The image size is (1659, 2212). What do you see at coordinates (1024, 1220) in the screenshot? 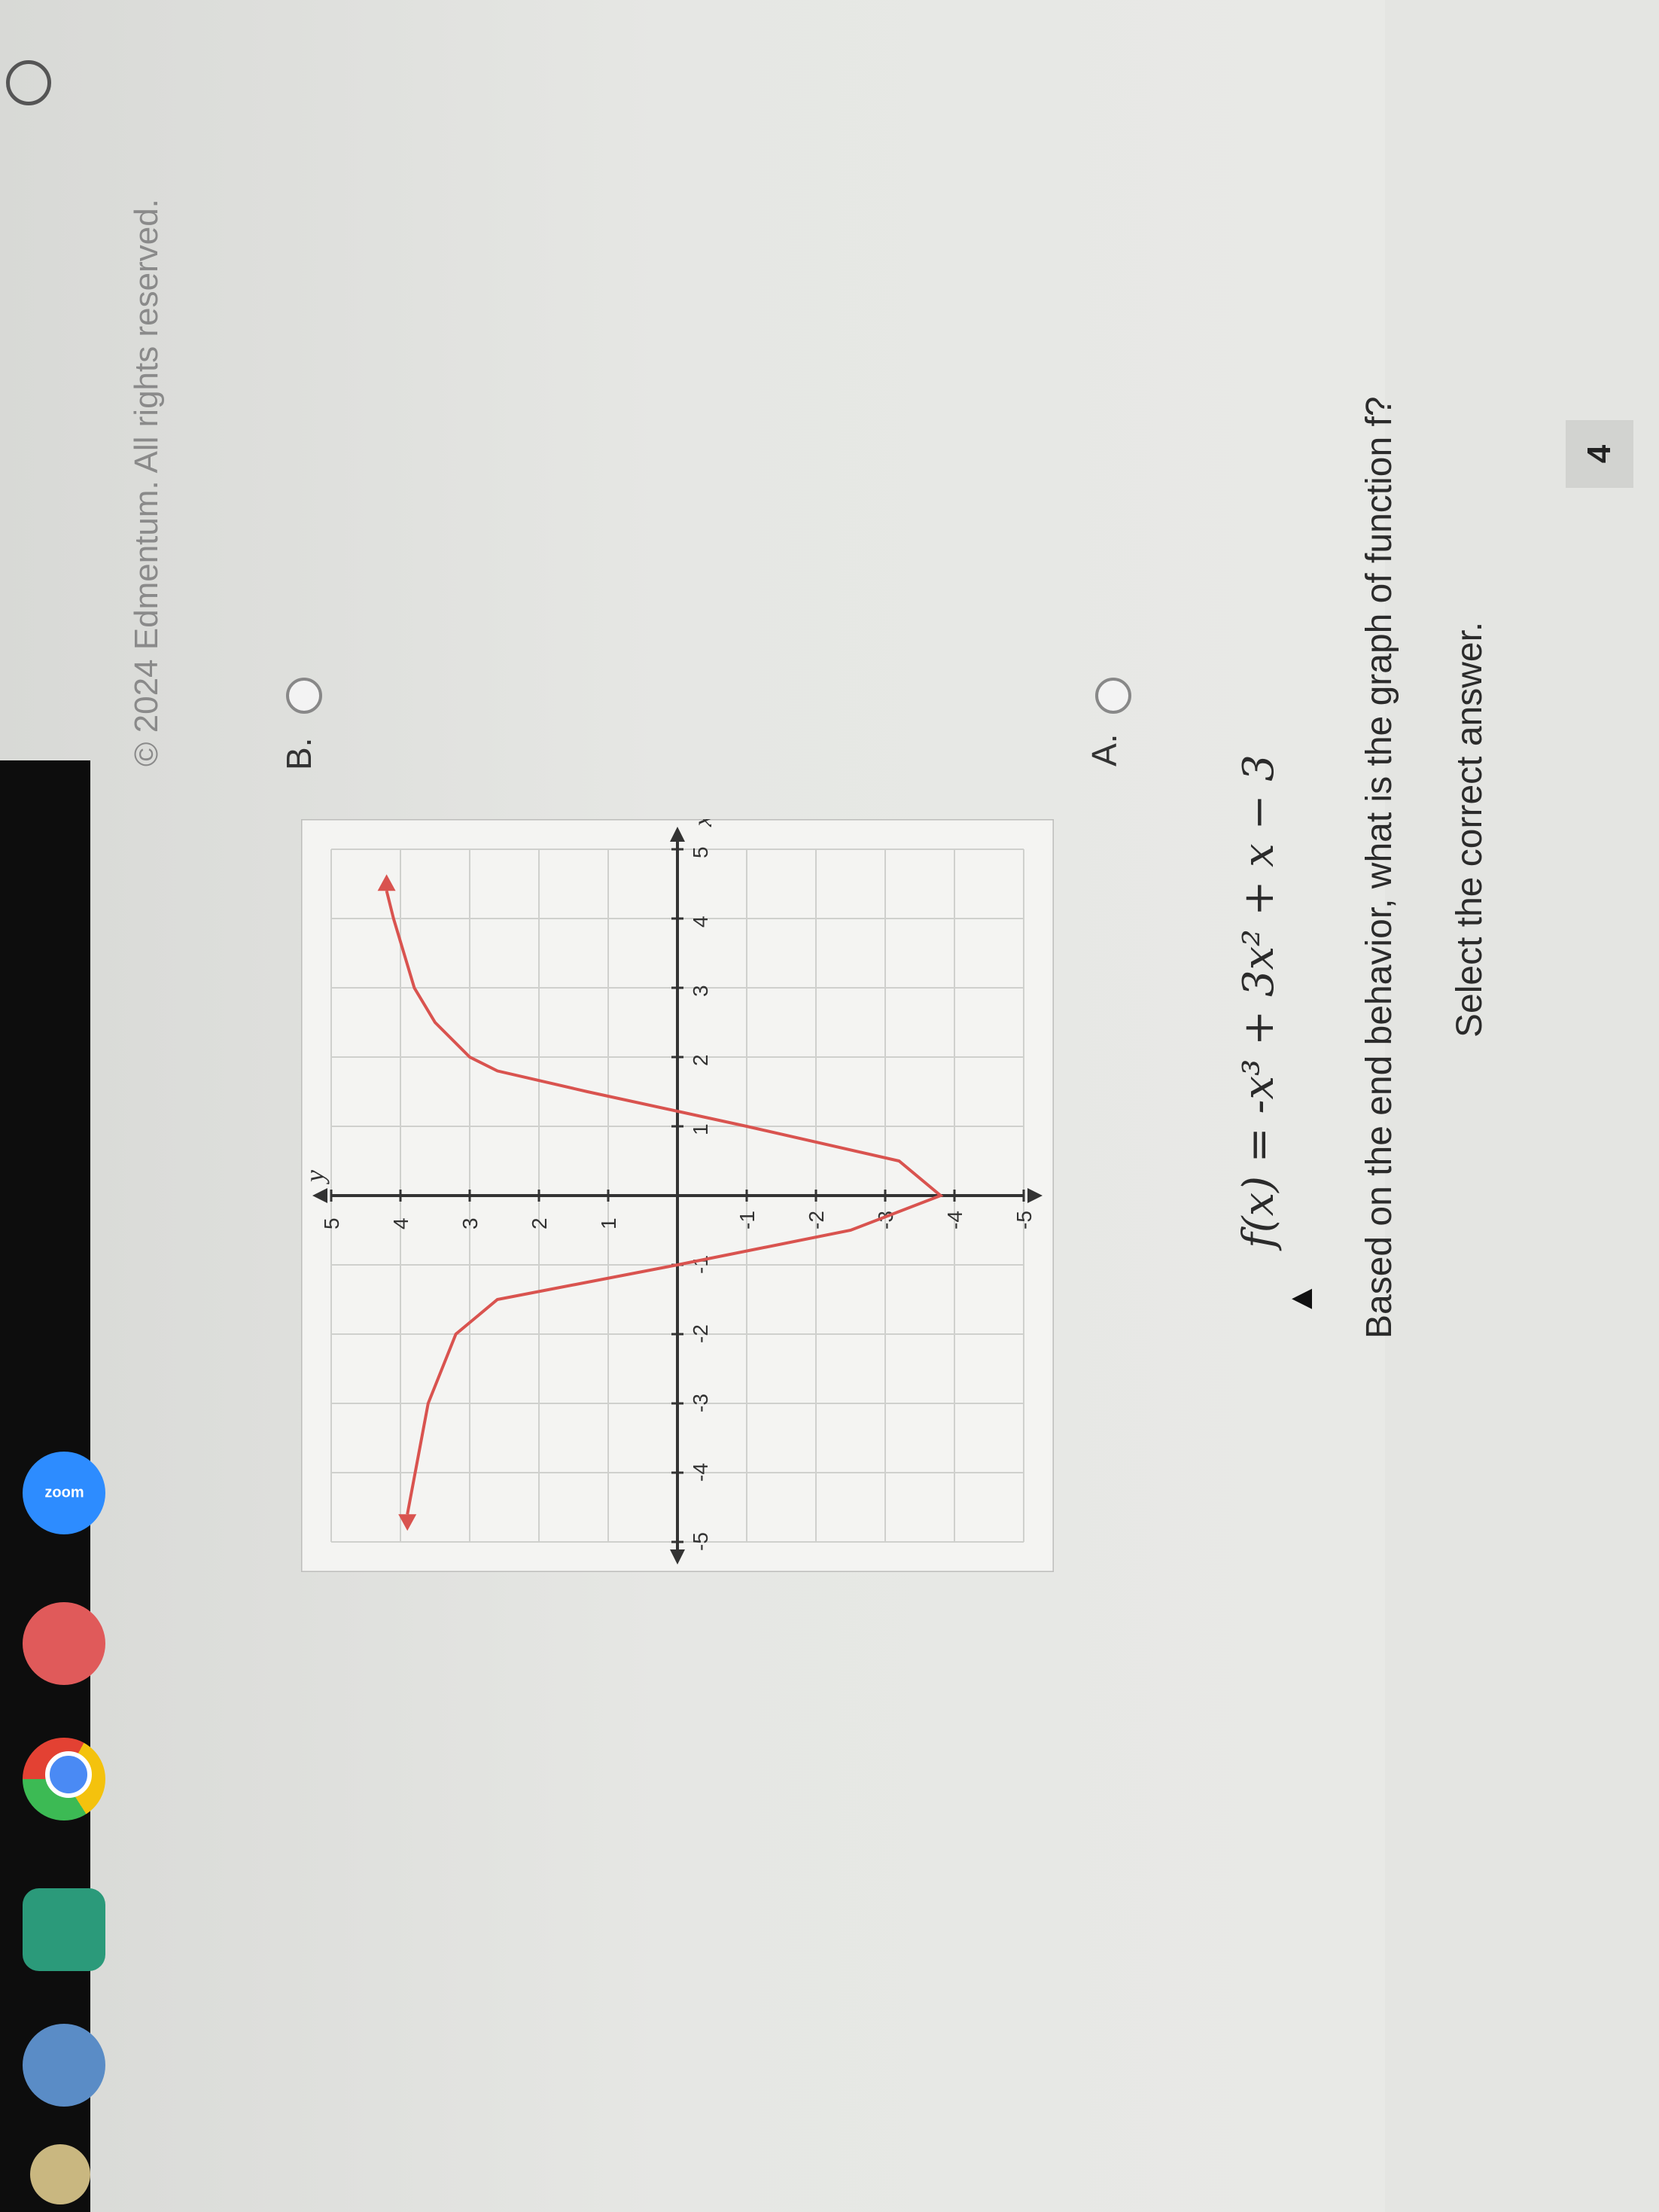
I see `y-tick-label: -5` at bounding box center [1024, 1220].